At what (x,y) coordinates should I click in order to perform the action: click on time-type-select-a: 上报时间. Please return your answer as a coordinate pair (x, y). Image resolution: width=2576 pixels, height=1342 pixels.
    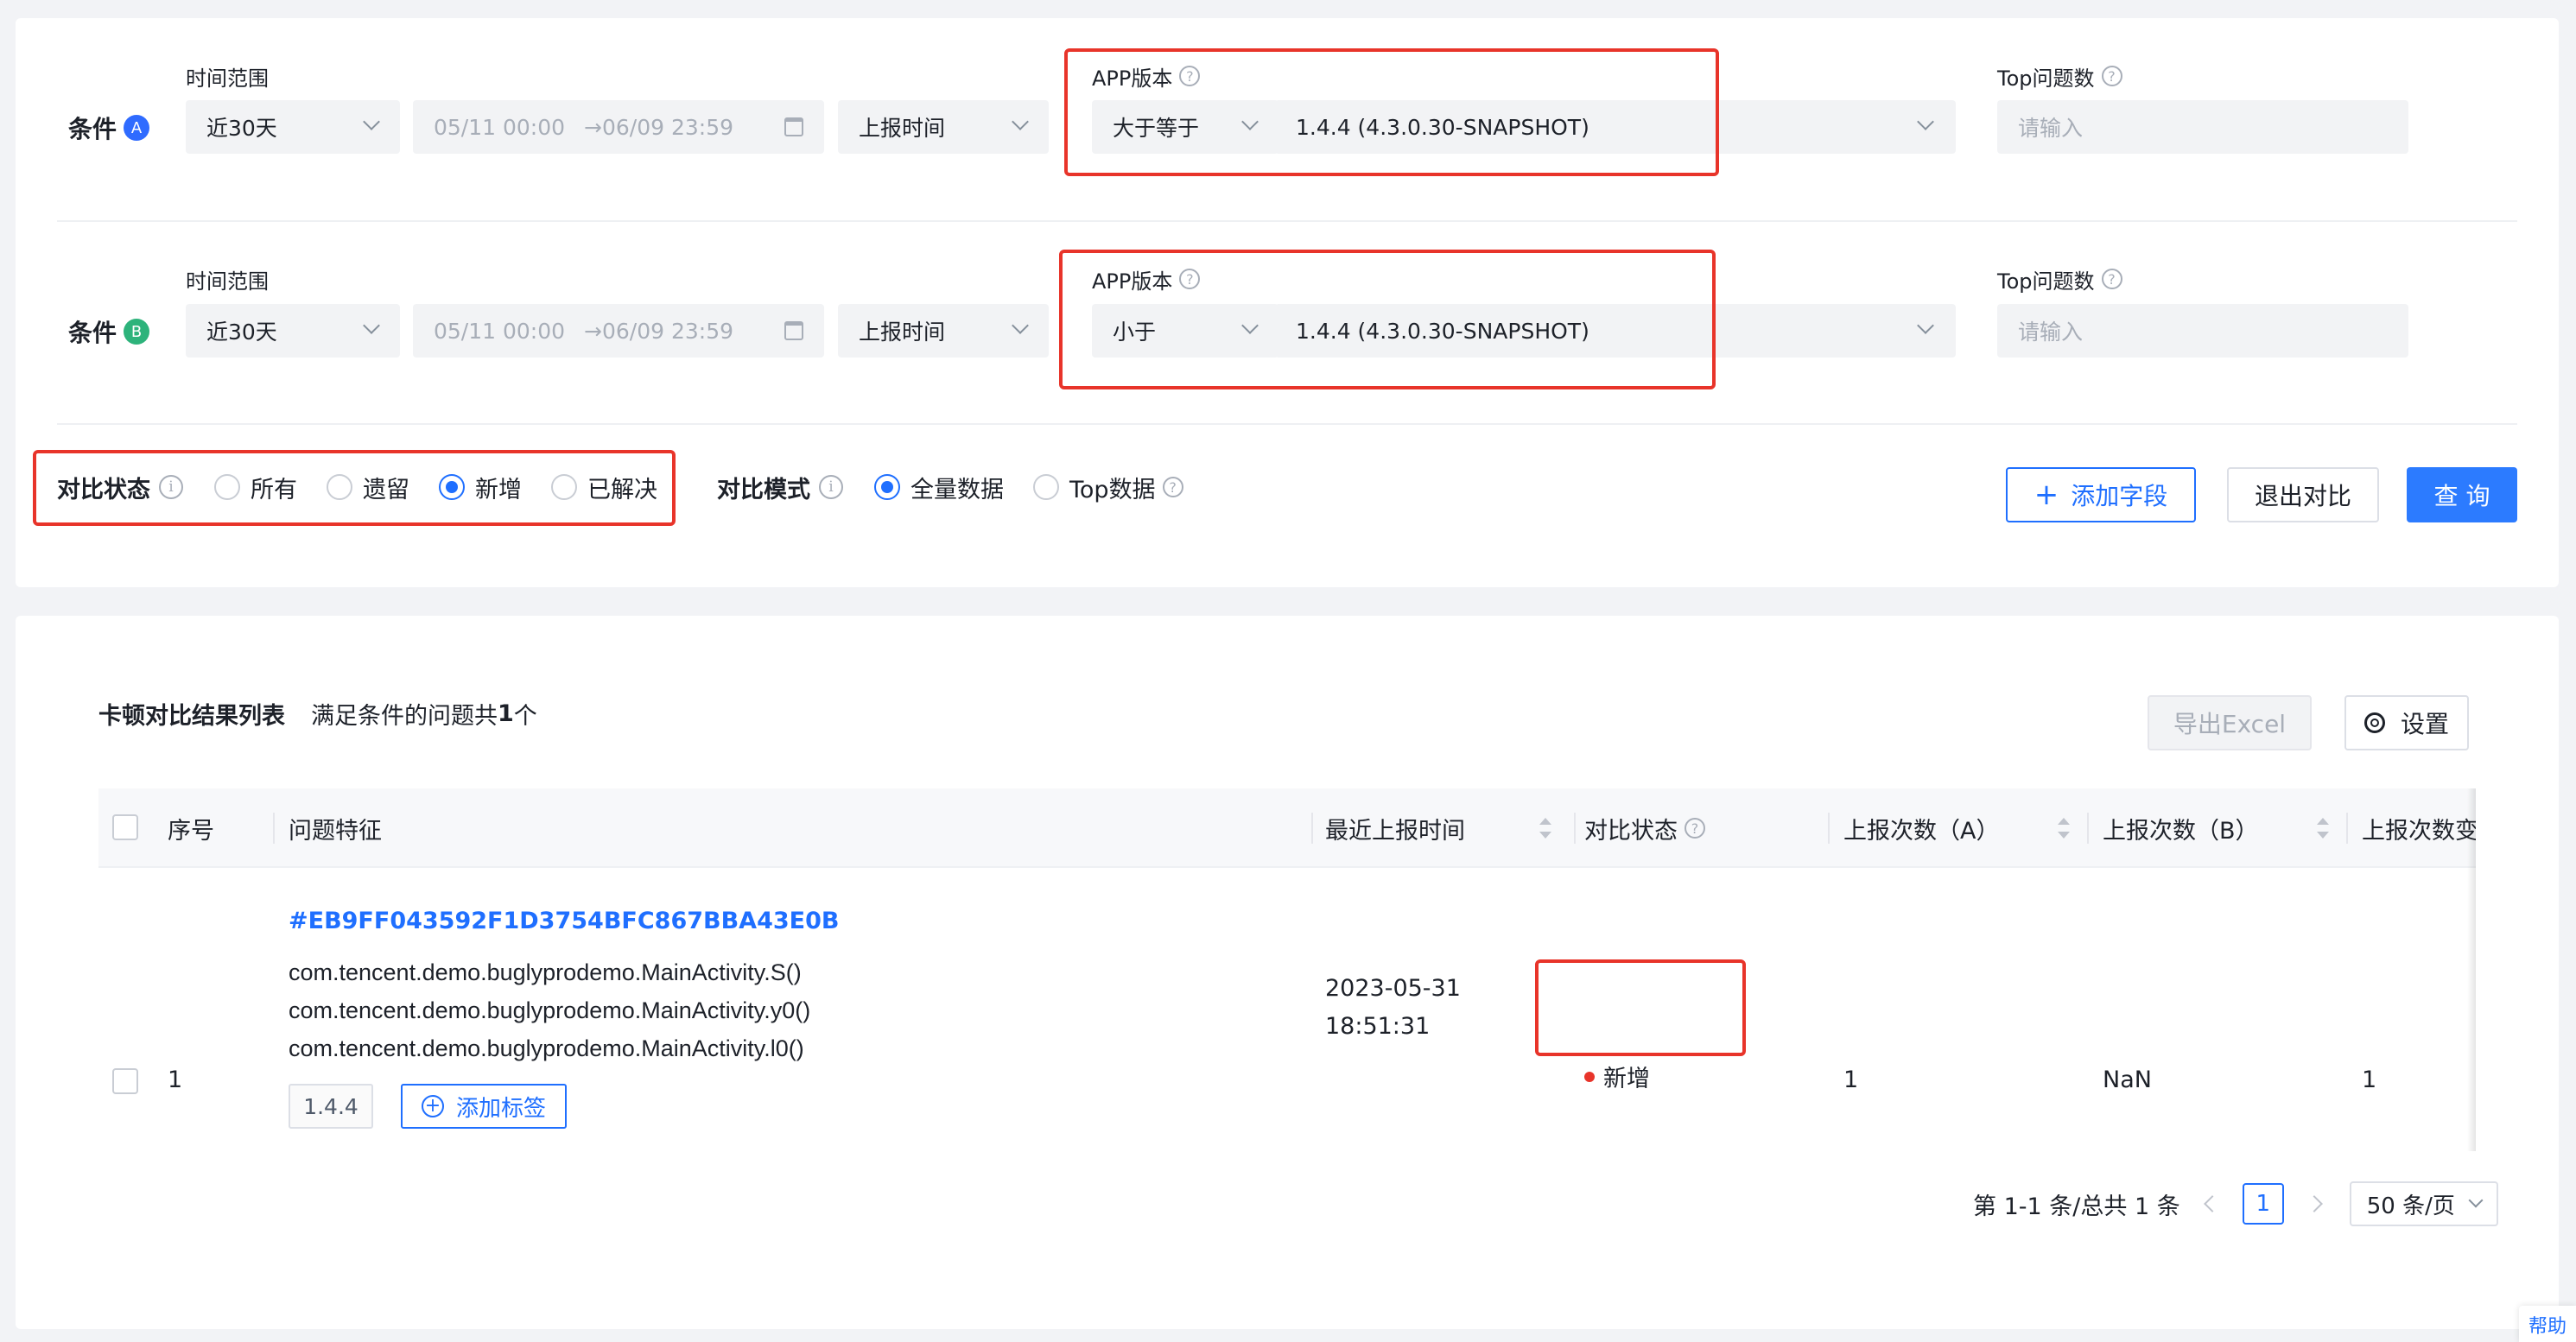
    Looking at the image, I should click on (943, 127).